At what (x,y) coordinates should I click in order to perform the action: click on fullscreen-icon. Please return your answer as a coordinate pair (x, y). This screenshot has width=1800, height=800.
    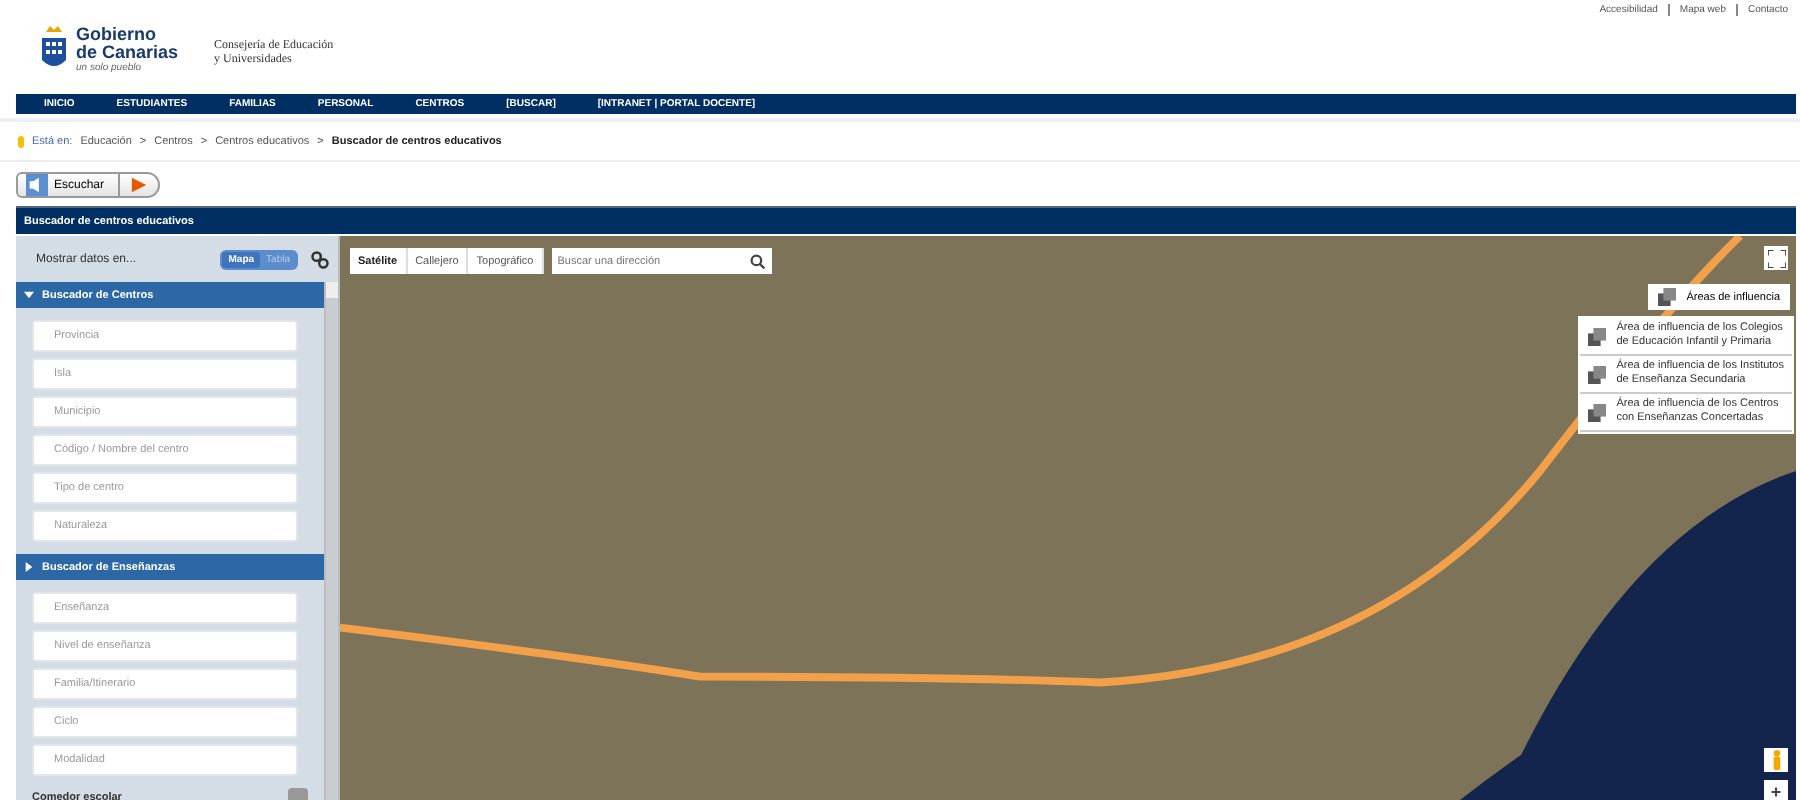
    Looking at the image, I should click on (1776, 258).